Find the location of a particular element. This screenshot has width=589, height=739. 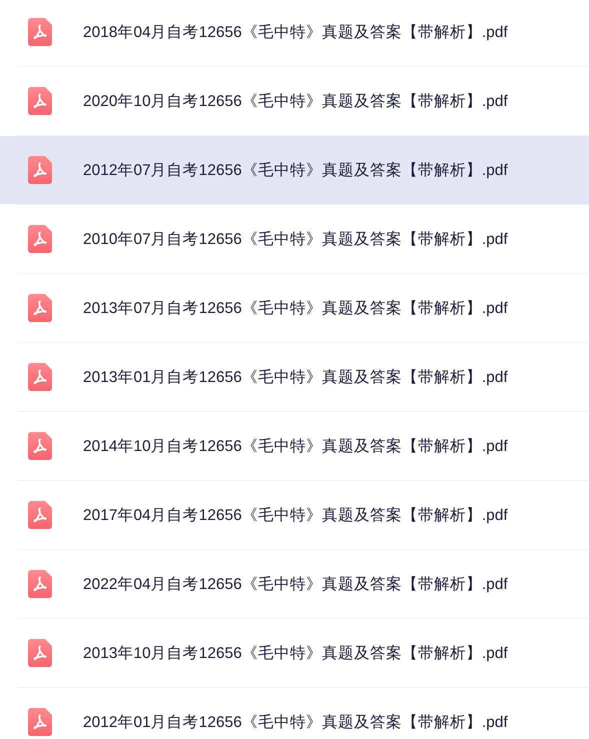

file-name: 2022年04月自考12656《毛中特》真题及答案【带解析】.pdf is located at coordinates (295, 584).